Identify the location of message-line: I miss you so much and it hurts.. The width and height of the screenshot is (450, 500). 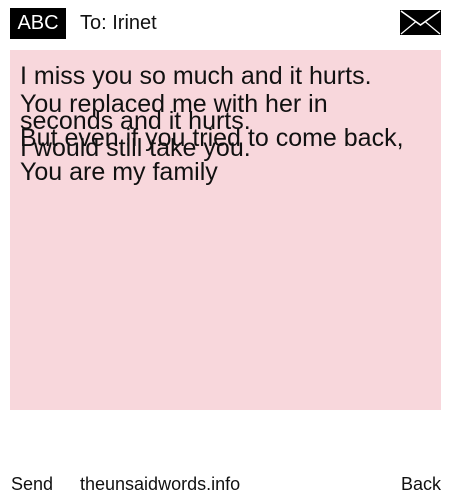
(196, 76).